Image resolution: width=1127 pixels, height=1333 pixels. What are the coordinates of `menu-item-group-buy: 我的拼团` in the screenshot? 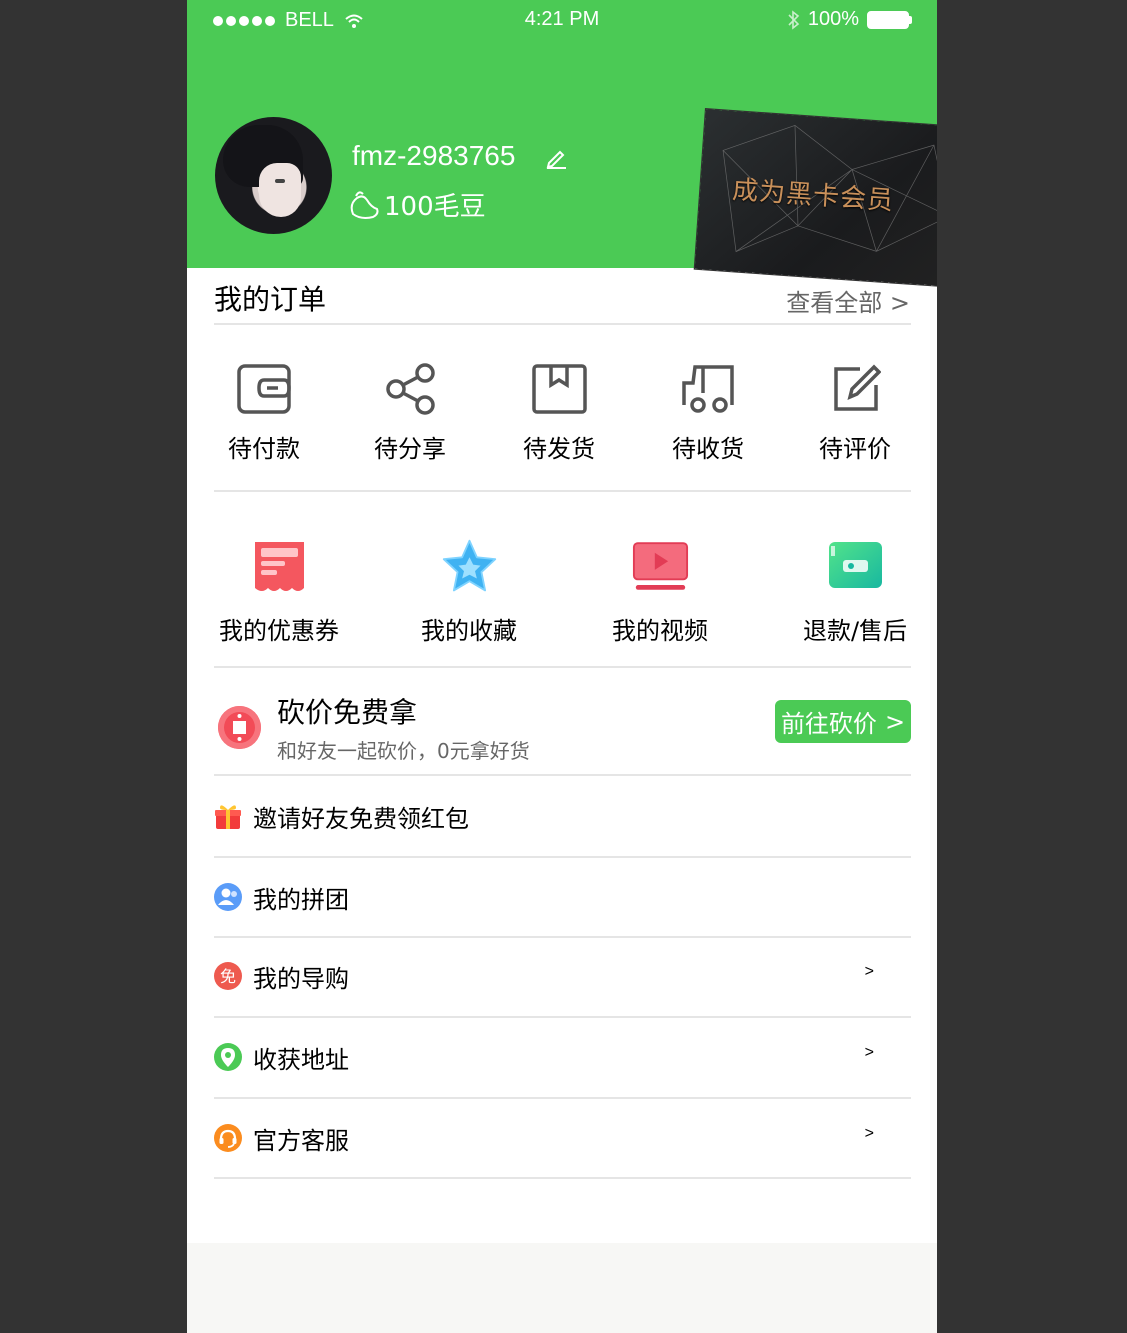 It's located at (562, 898).